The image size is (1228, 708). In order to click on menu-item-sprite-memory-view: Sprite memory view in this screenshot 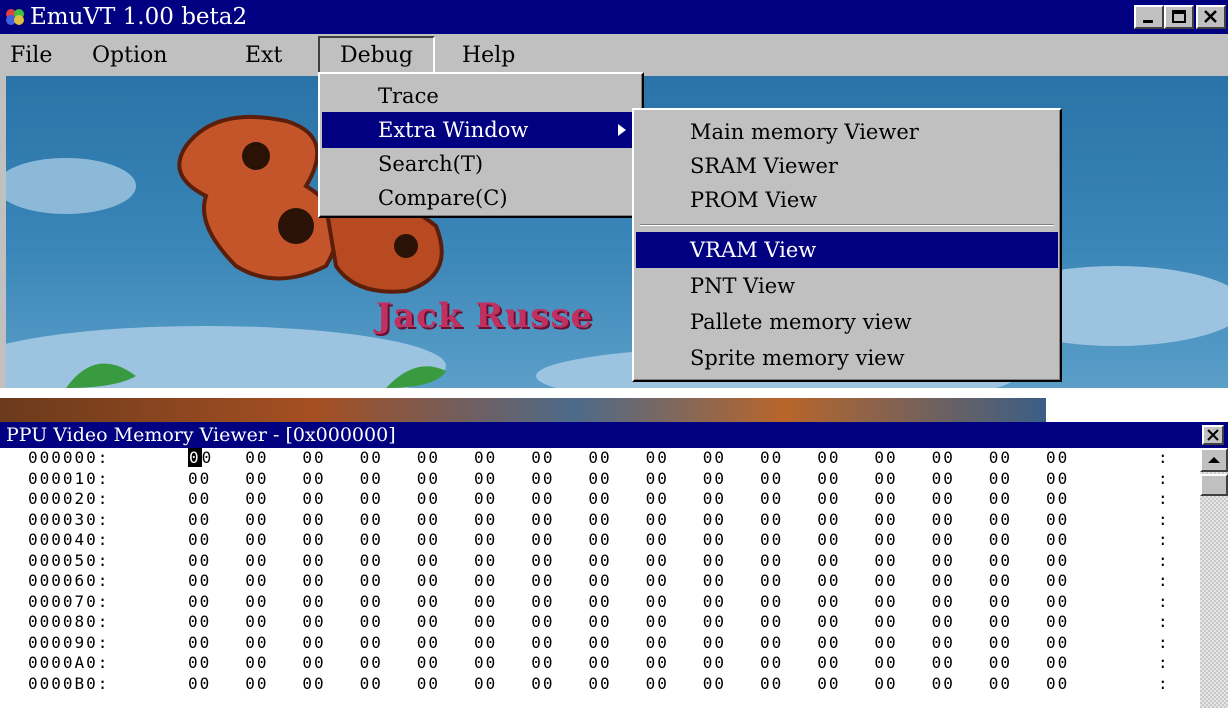, I will do `click(847, 358)`.